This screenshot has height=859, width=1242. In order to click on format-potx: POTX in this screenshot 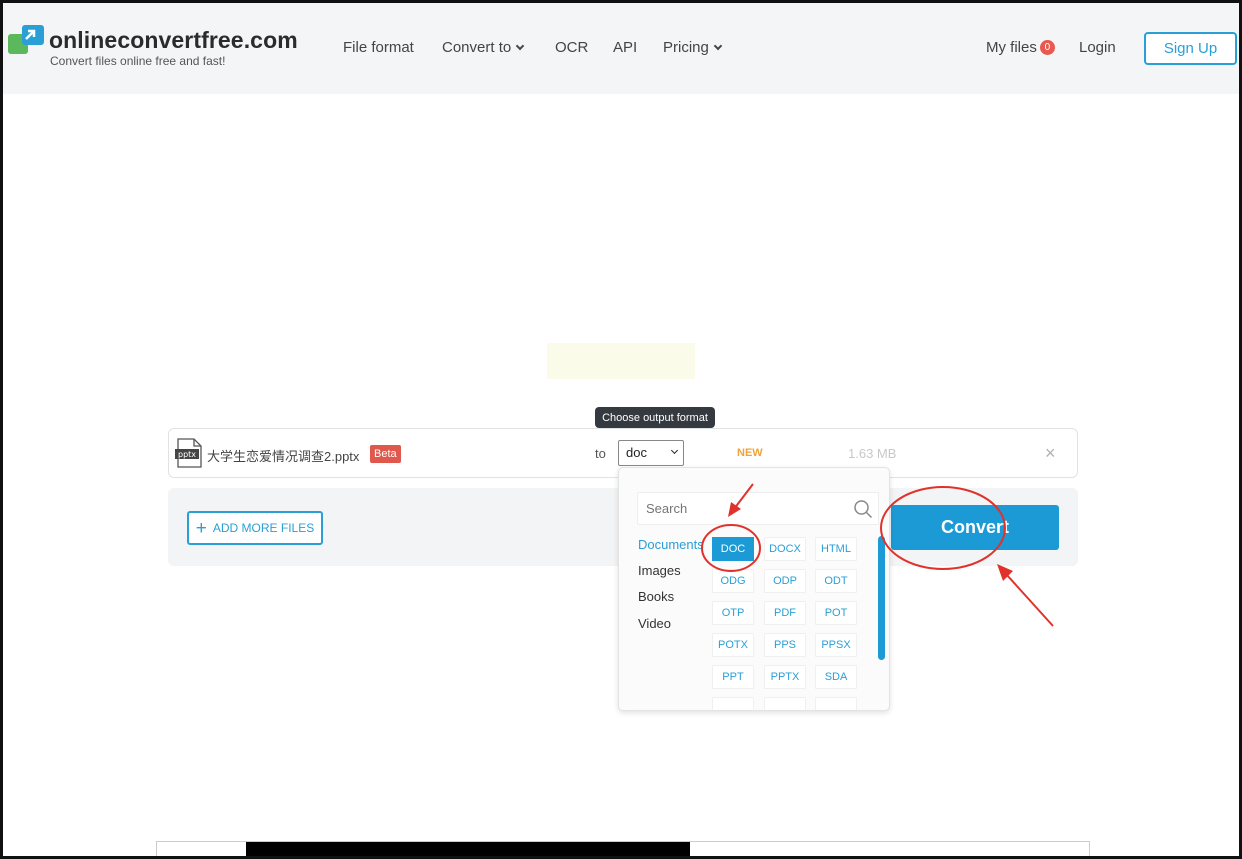, I will do `click(733, 645)`.